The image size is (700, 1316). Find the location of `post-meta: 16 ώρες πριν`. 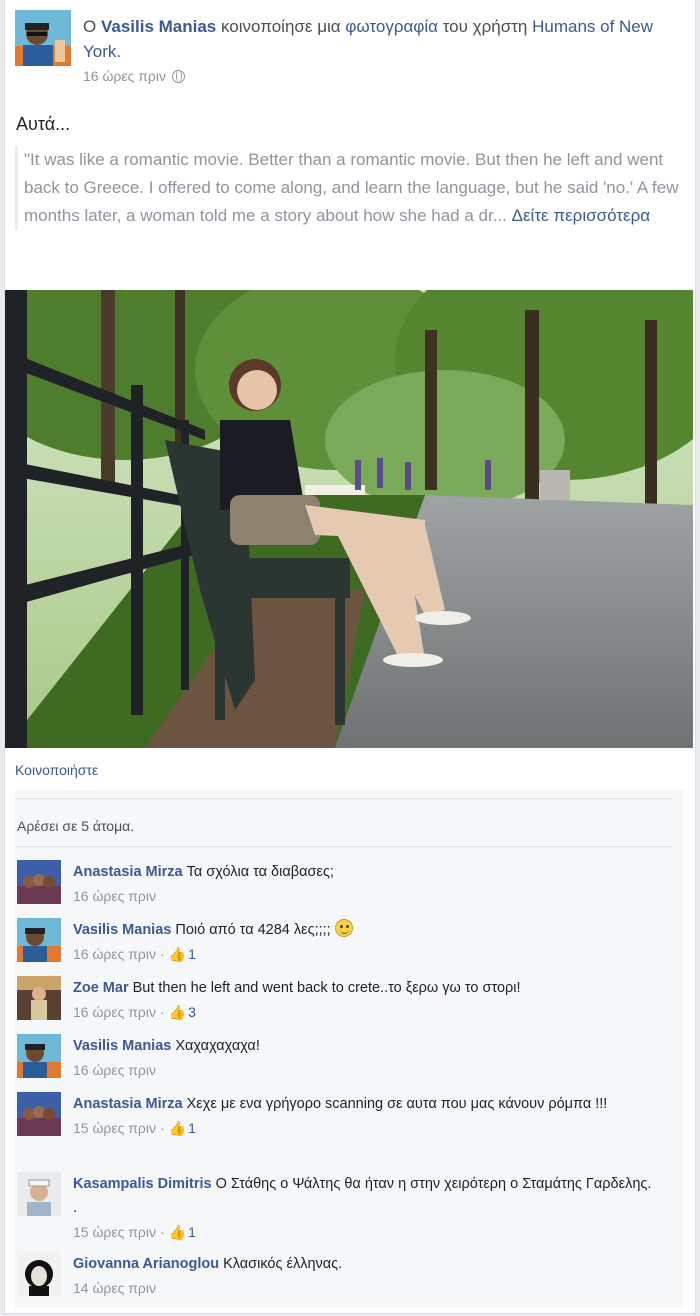

post-meta: 16 ώρες πριν is located at coordinates (134, 76).